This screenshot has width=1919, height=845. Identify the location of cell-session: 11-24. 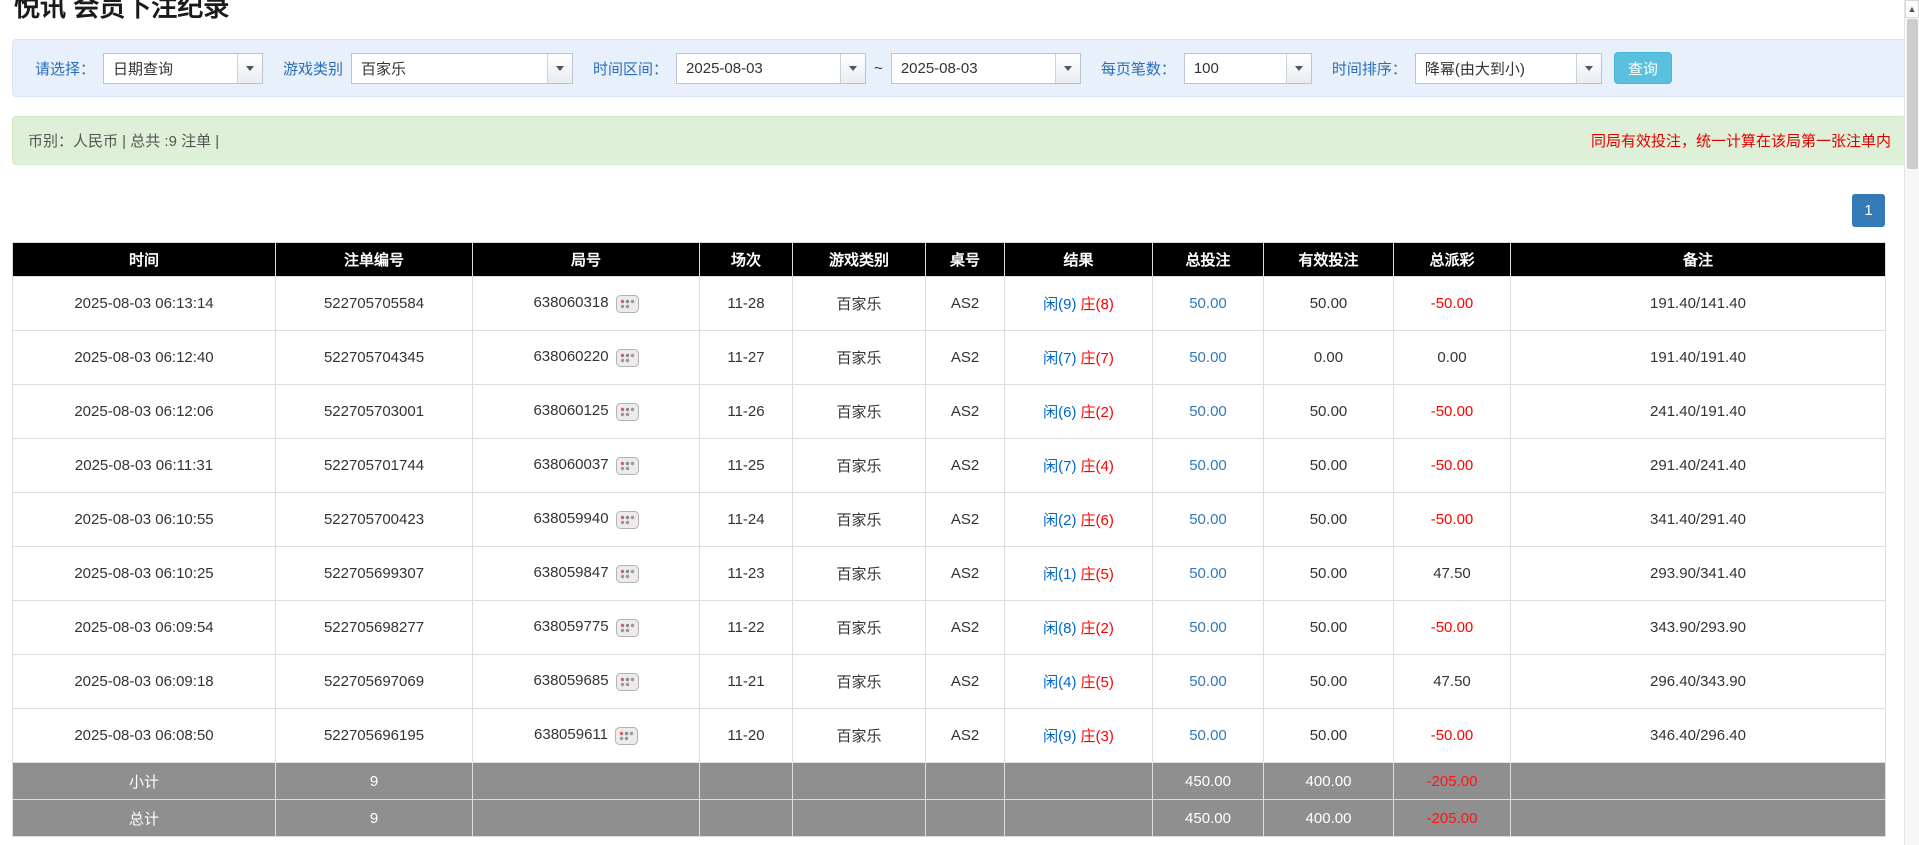
(746, 519).